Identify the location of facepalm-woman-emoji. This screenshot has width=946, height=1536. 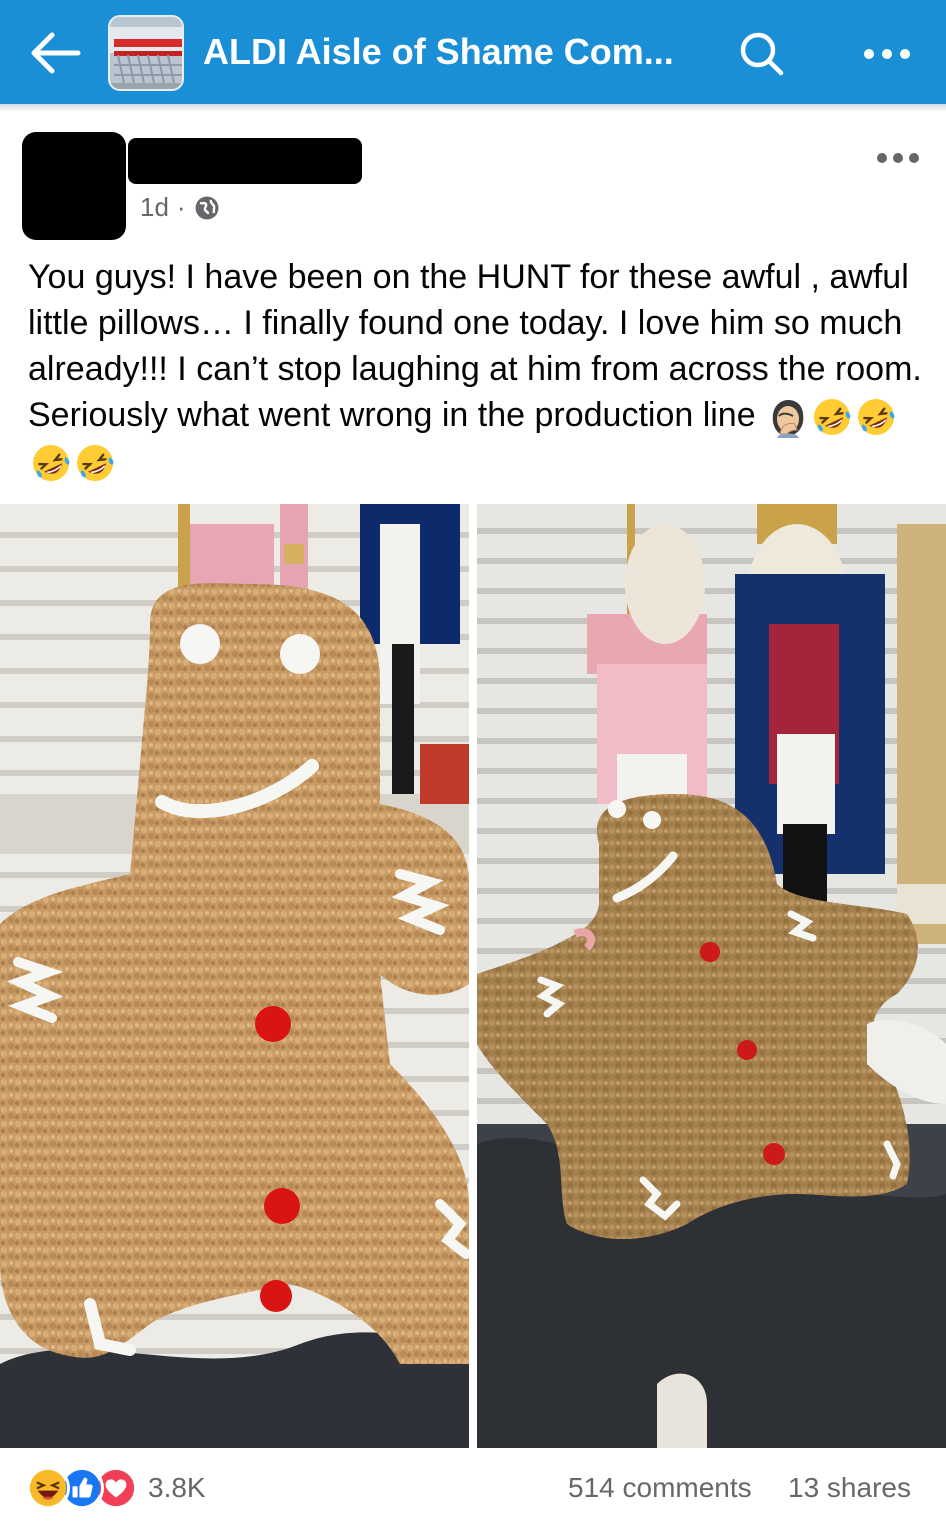
(788, 419).